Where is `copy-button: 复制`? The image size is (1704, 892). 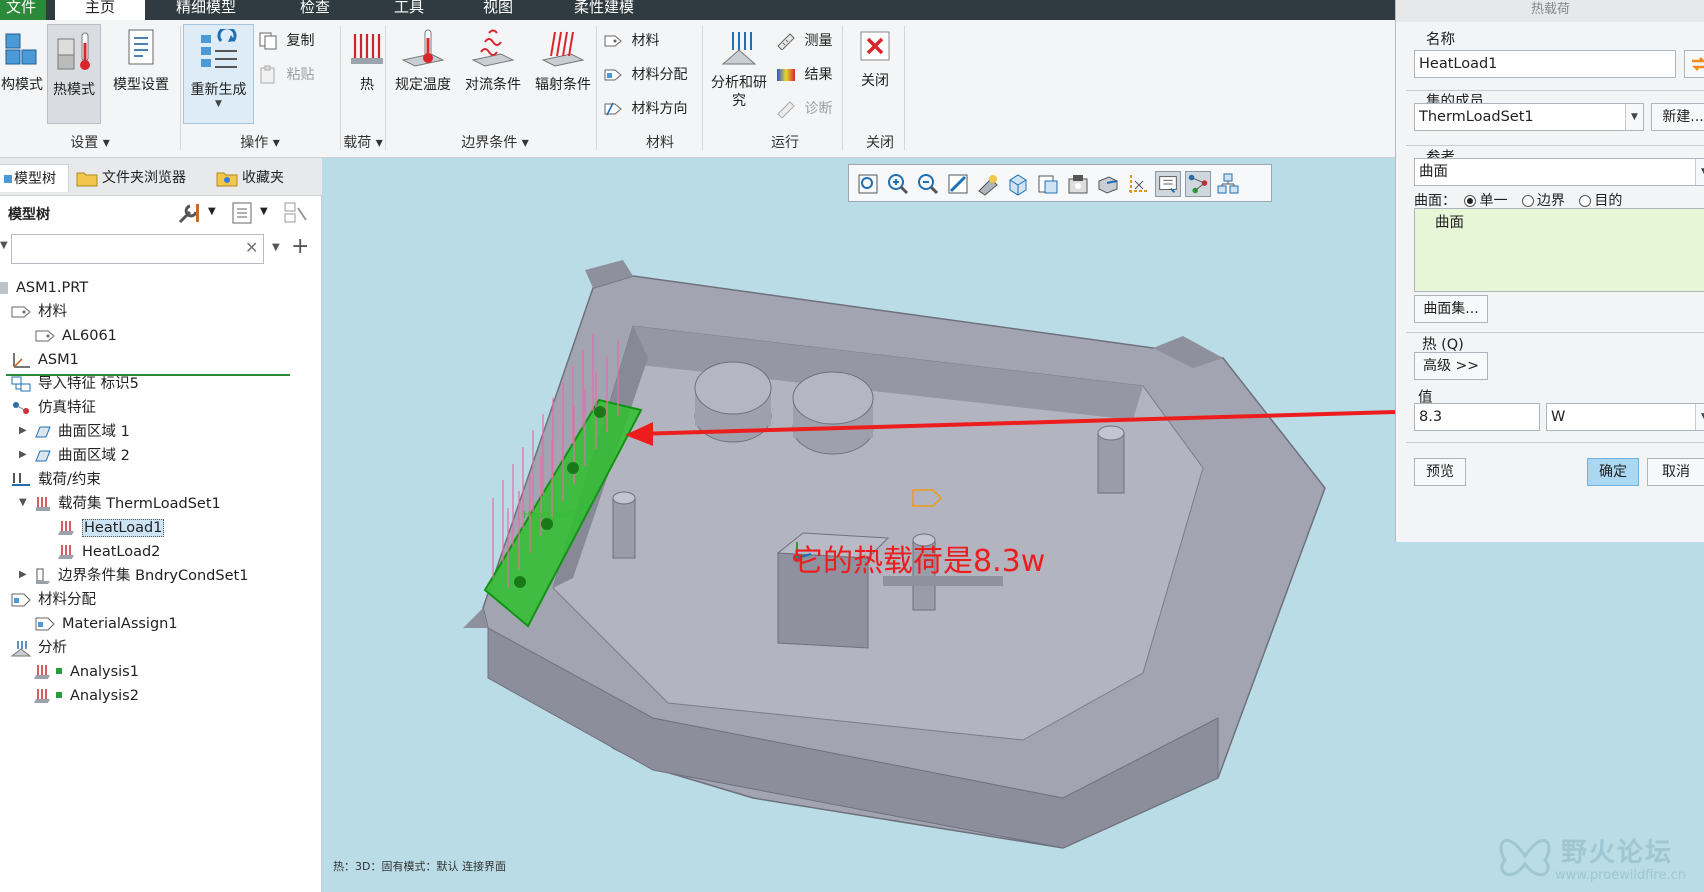
copy-button: 复制 is located at coordinates (286, 40).